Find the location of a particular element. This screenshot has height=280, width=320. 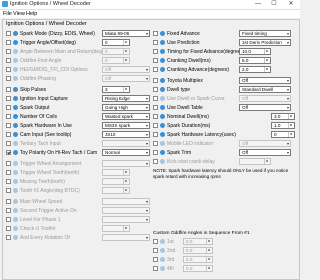

value-dropdown-spark-hardware-in-use: MS3X spark is located at coordinates (126, 125).